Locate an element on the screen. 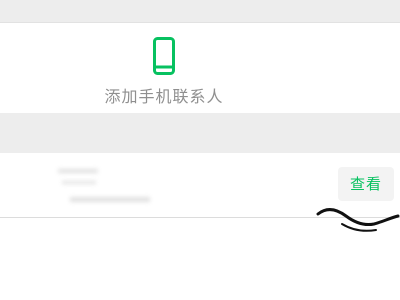 Image resolution: width=400 pixels, height=300 pixels. add-phone-contact-label: 添加手机联系人 is located at coordinates (164, 96).